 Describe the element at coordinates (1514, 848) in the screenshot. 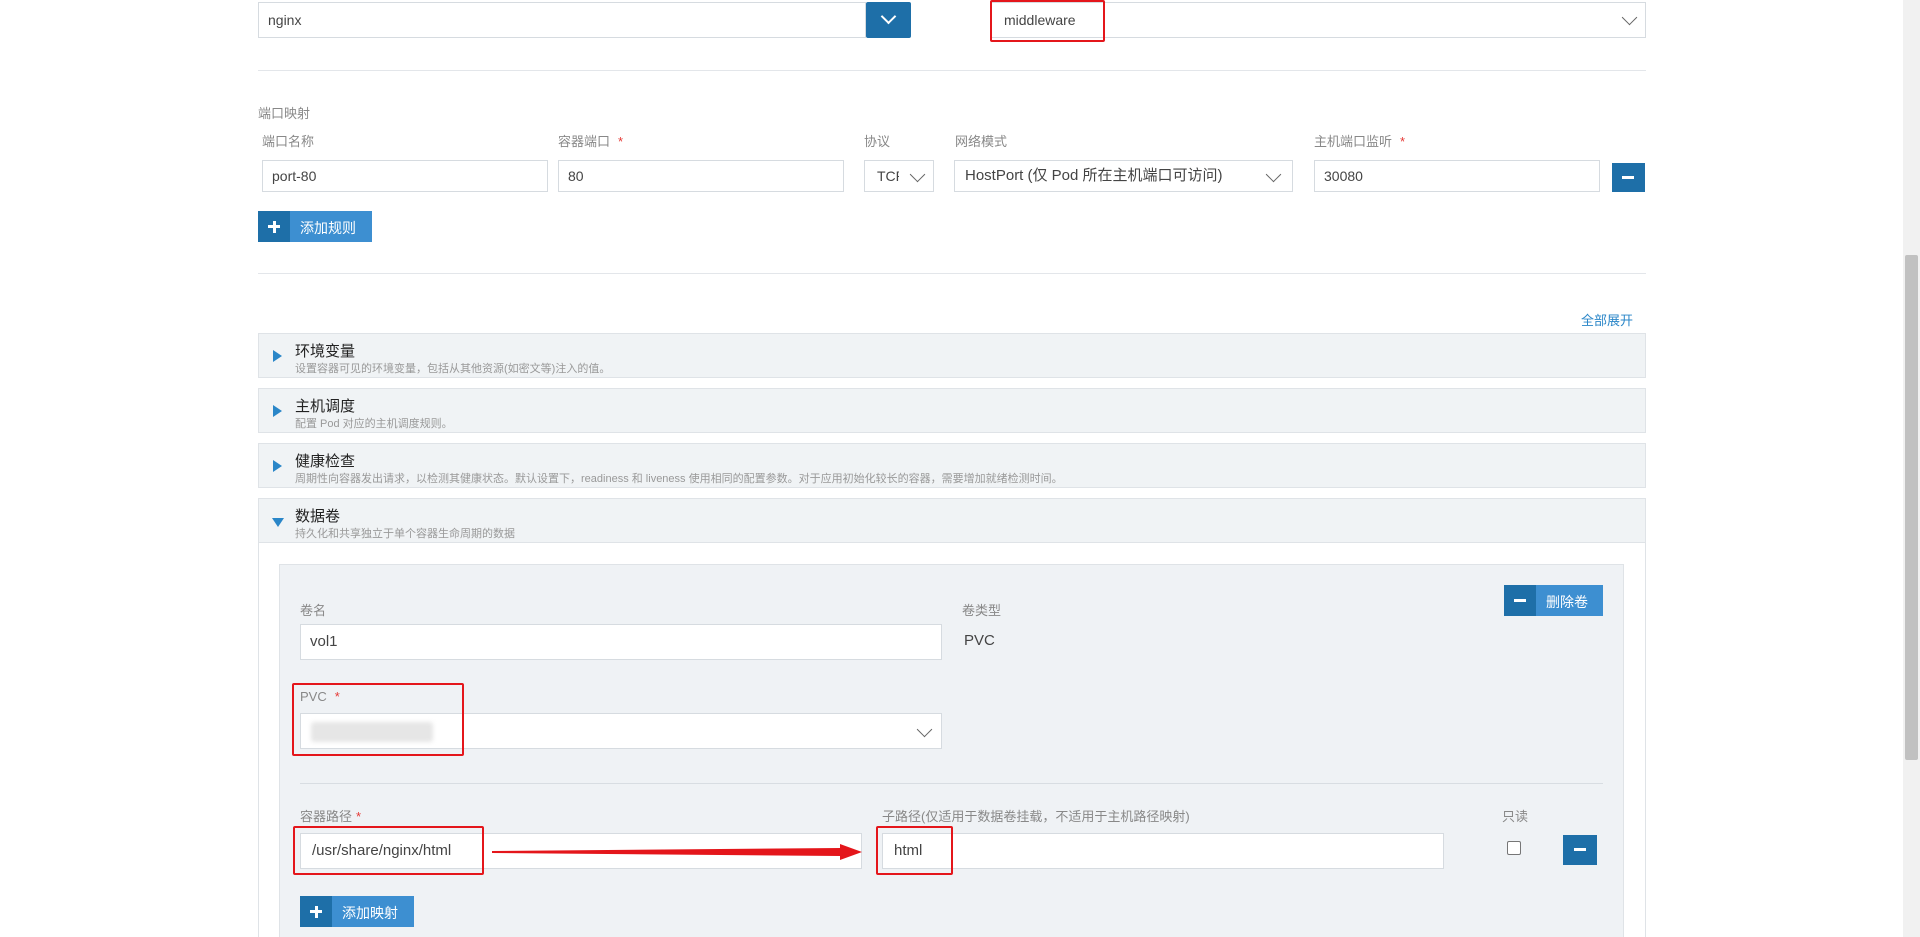

I see `readonly-checkbox` at that location.